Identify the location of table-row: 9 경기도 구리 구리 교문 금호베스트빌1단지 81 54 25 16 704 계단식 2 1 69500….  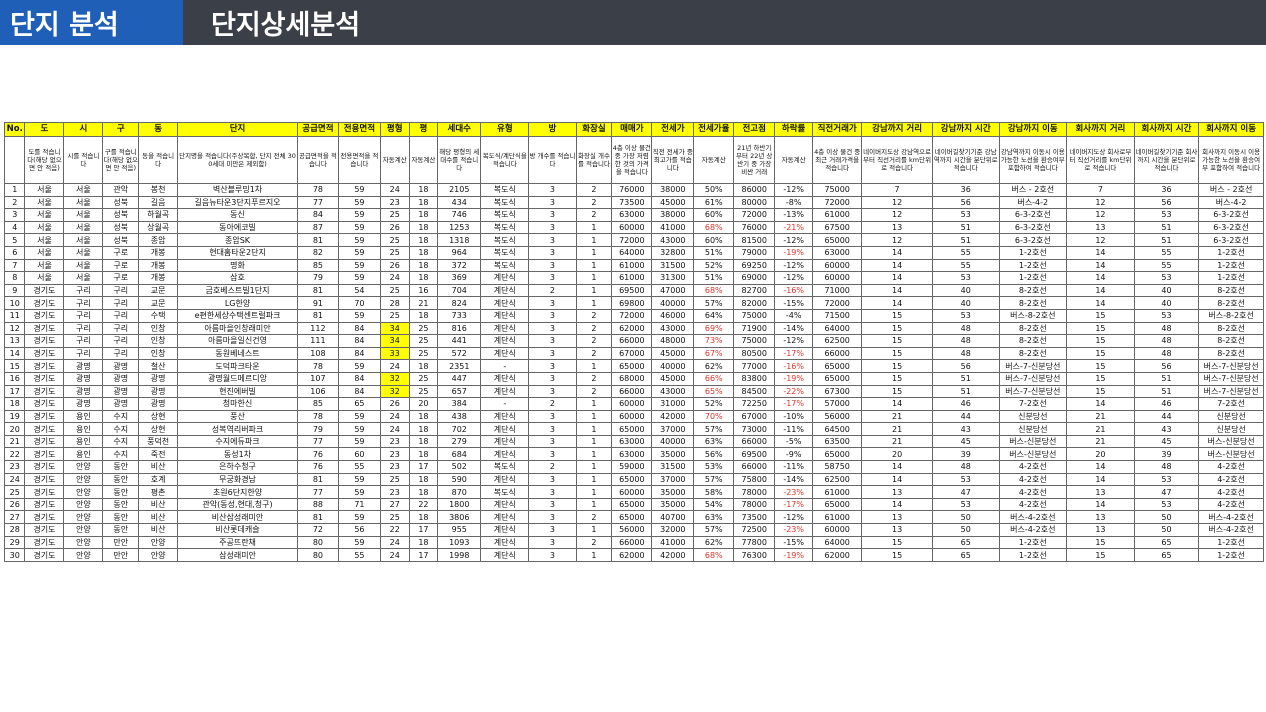
(633, 290).